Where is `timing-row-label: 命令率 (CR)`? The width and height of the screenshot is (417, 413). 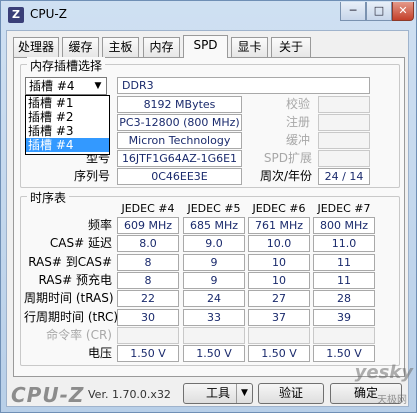 timing-row-label: 命令率 (CR) is located at coordinates (79, 335).